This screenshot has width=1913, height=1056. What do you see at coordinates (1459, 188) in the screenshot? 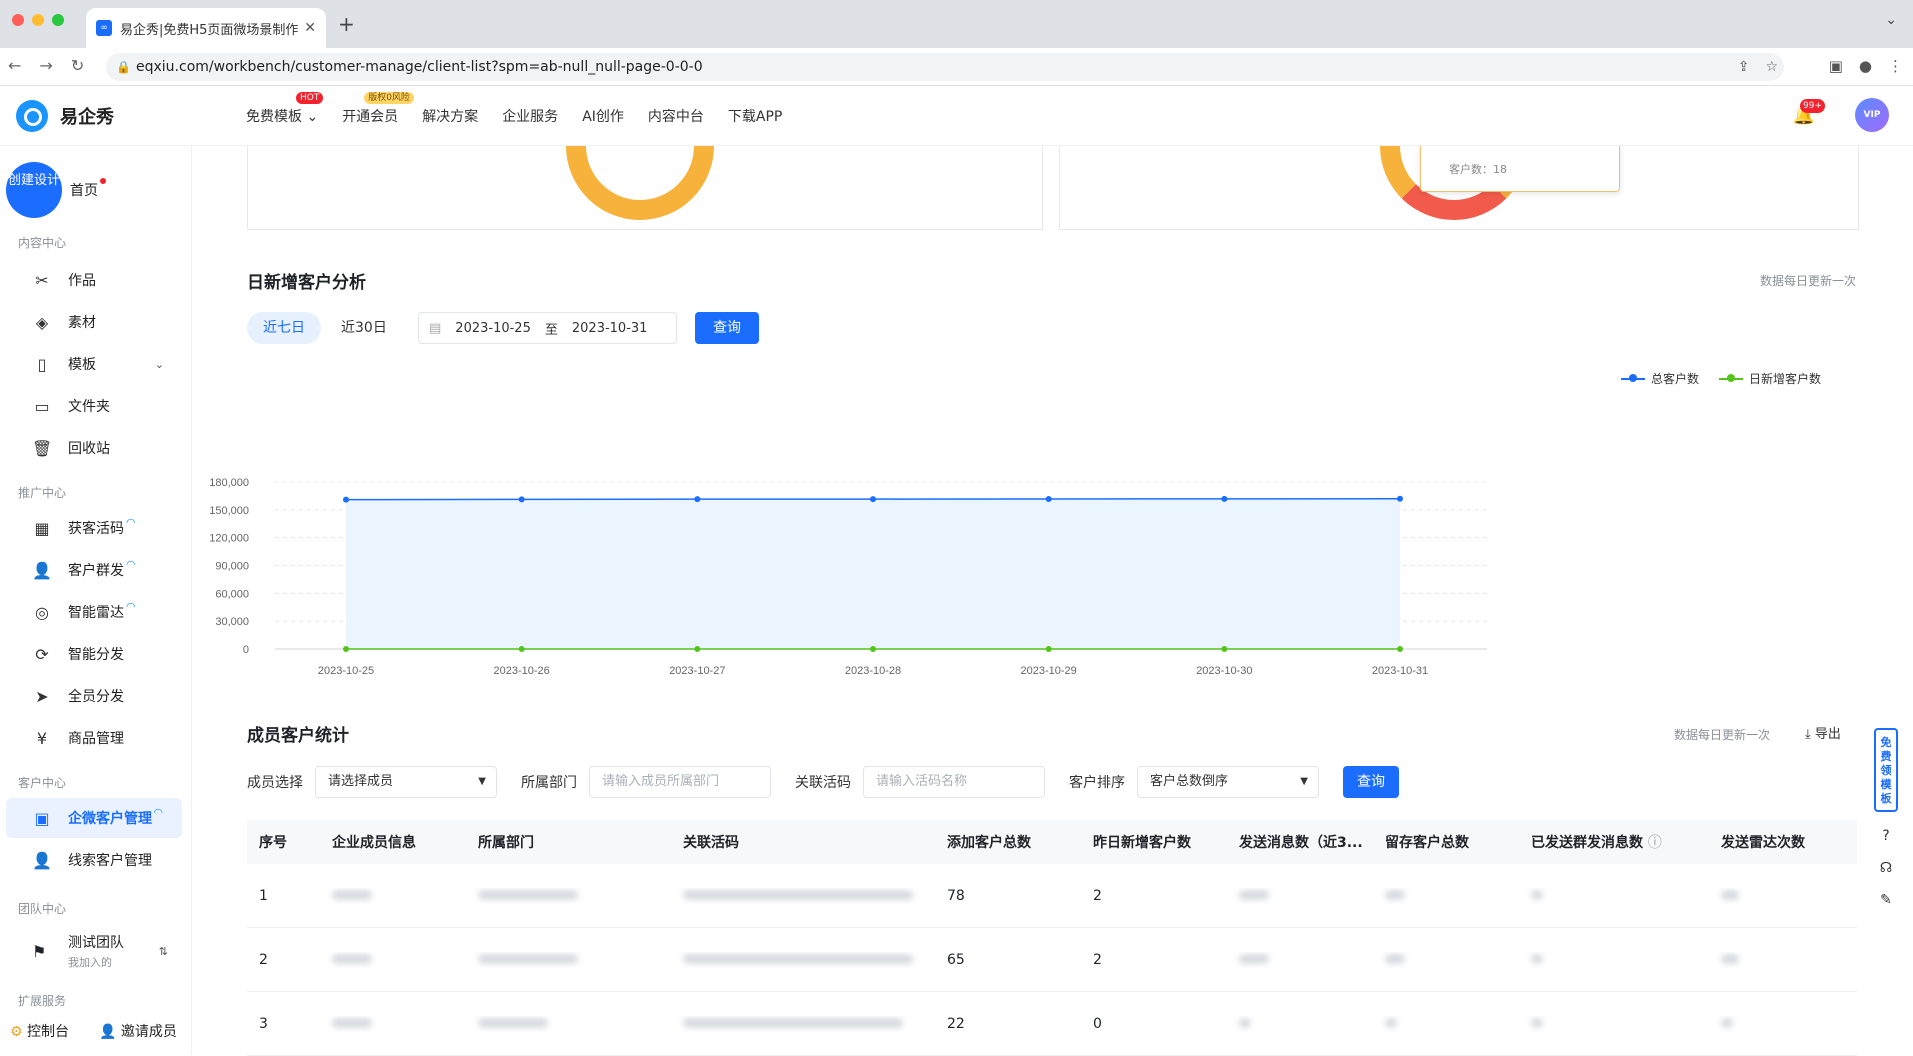
I see `donut-card-right: 客户数：18` at bounding box center [1459, 188].